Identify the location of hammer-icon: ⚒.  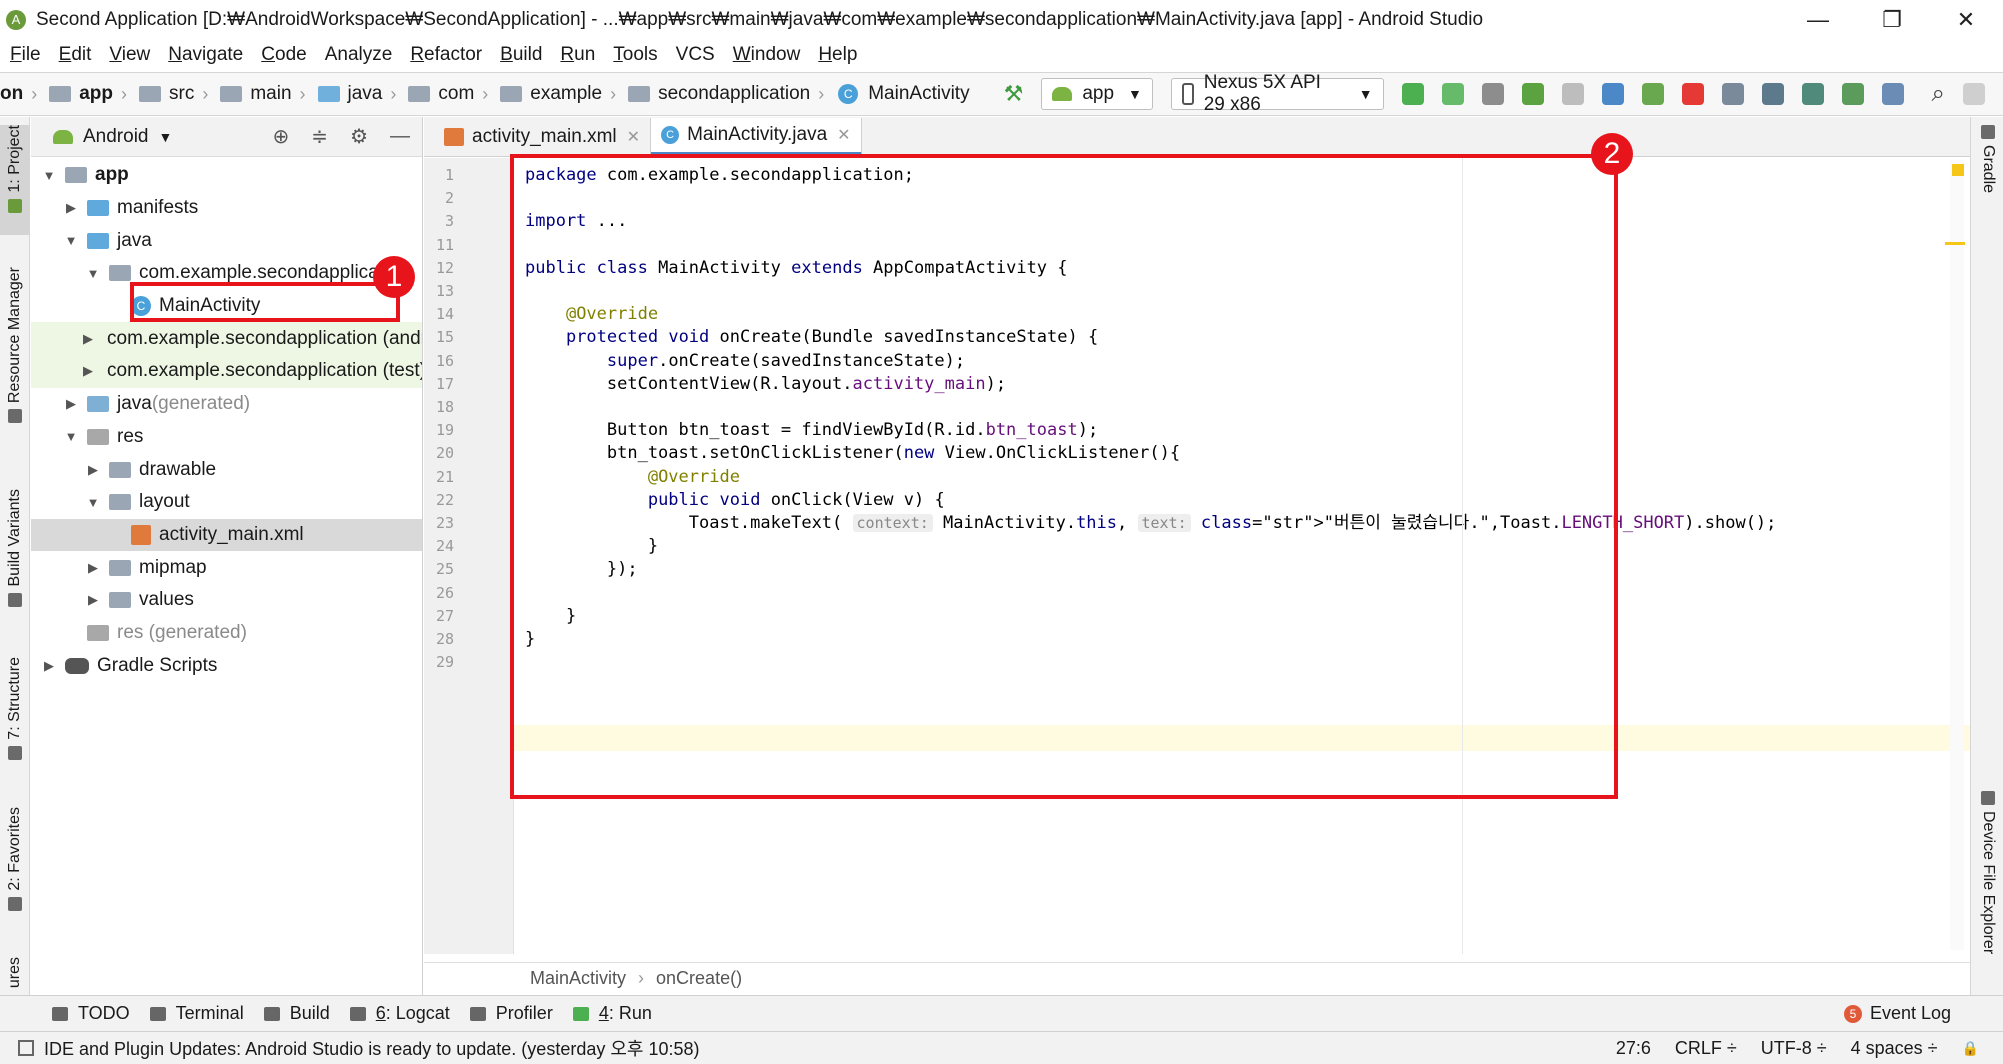
(1014, 94).